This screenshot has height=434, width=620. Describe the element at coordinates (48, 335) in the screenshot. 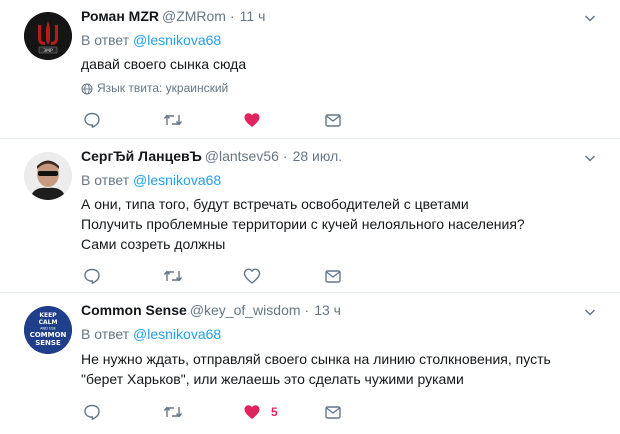

I see `avatar-text-line: COMMON` at that location.